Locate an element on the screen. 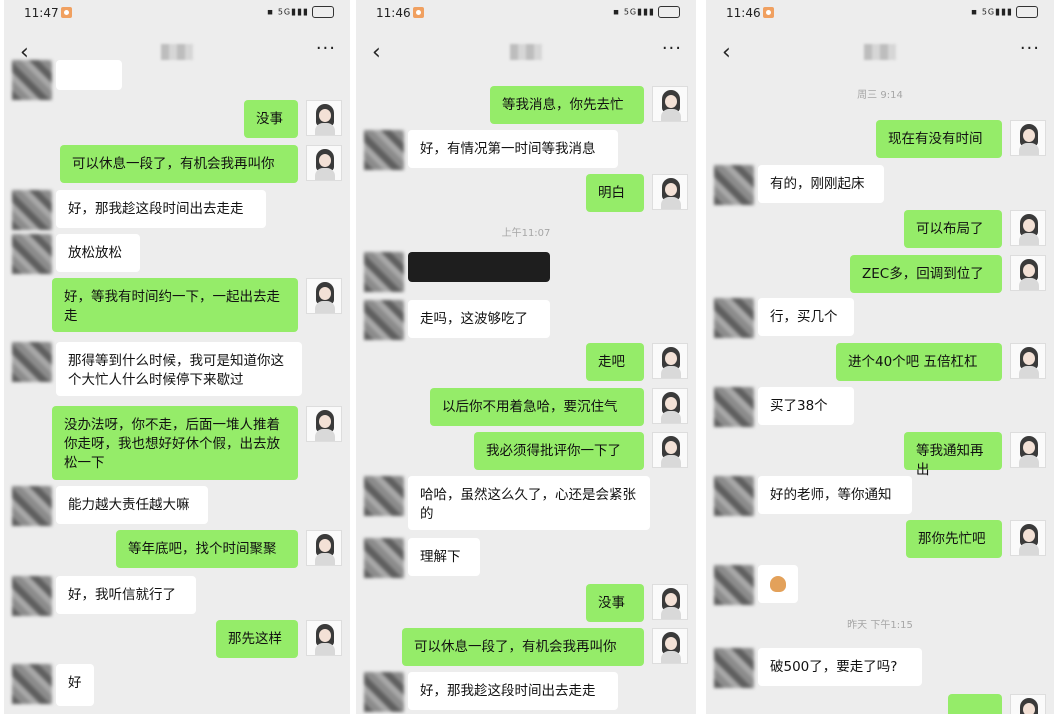  message-bubble: 走吧 is located at coordinates (615, 362).